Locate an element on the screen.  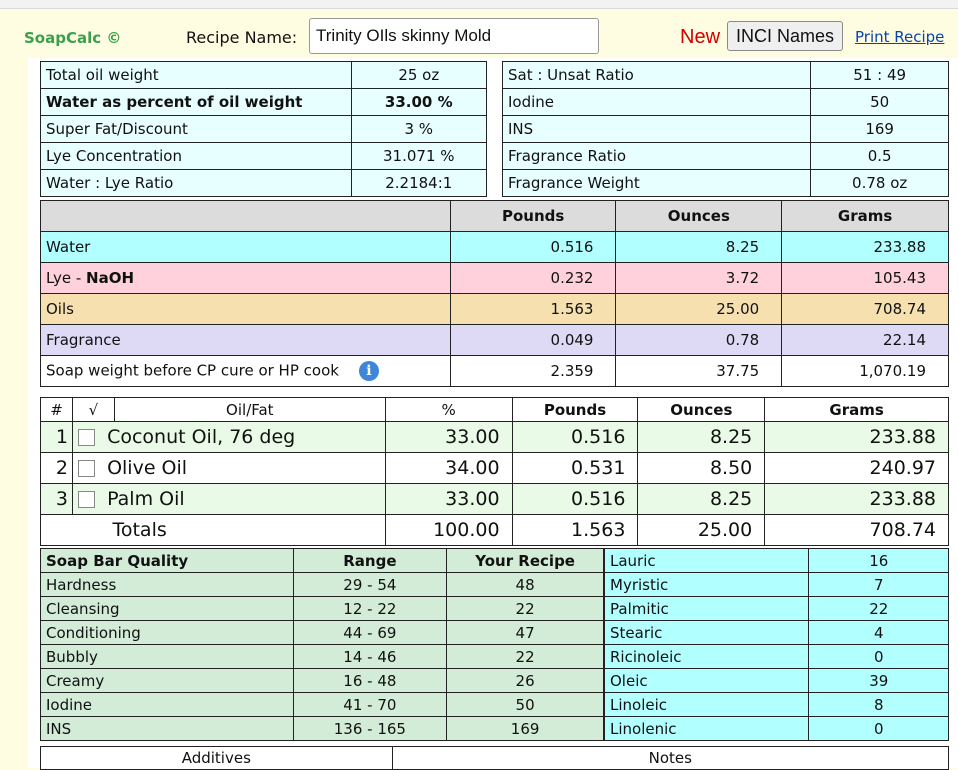
oils-header-check: √ is located at coordinates (93, 409).